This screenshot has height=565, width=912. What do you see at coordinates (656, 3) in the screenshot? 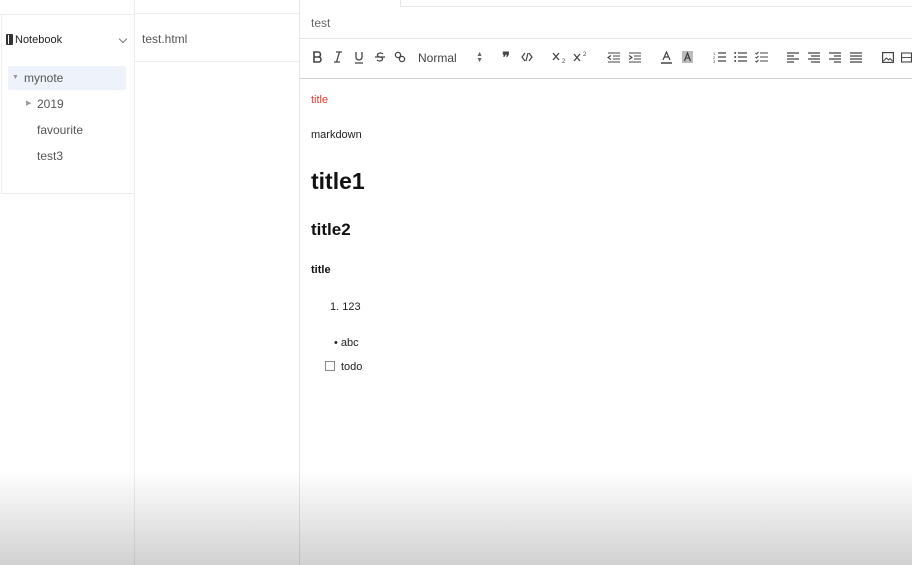
I see `editor-top-divider` at bounding box center [656, 3].